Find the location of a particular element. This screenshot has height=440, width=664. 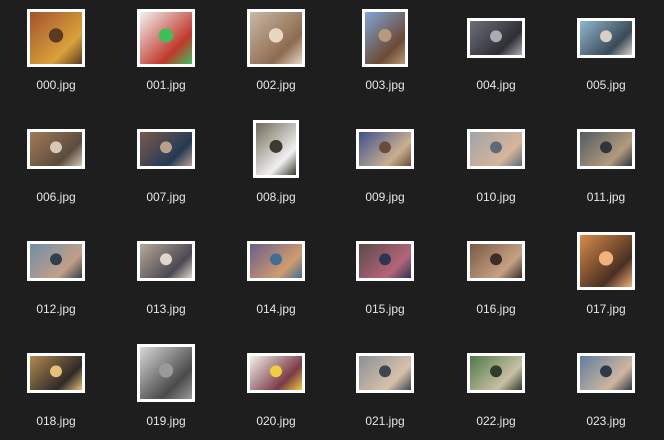

file-name-label: 001.jpg is located at coordinates (166, 85).